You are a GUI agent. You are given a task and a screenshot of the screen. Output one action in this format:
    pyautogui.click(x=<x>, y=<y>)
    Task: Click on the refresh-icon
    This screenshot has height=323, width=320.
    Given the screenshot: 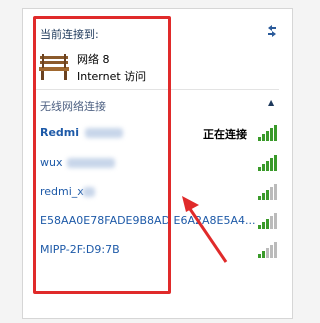 What is the action you would take?
    pyautogui.click(x=272, y=31)
    